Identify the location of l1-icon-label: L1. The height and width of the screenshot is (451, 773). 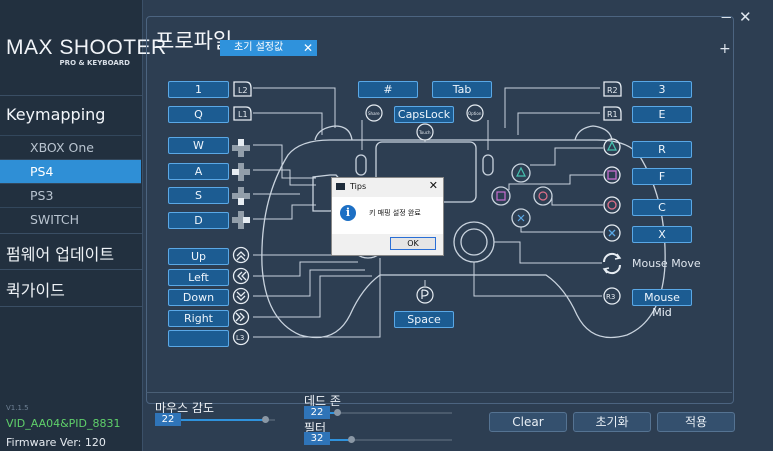
(243, 114).